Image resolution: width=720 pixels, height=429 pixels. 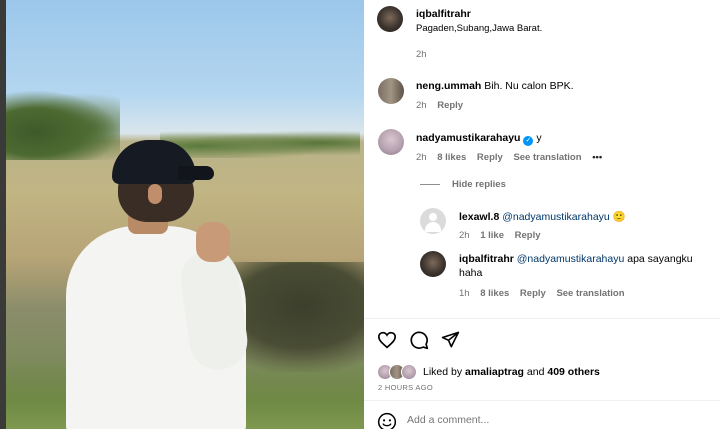 I want to click on reply-row: lexawl.8 @nadyamustikarahayu 🙂, so click(x=542, y=216).